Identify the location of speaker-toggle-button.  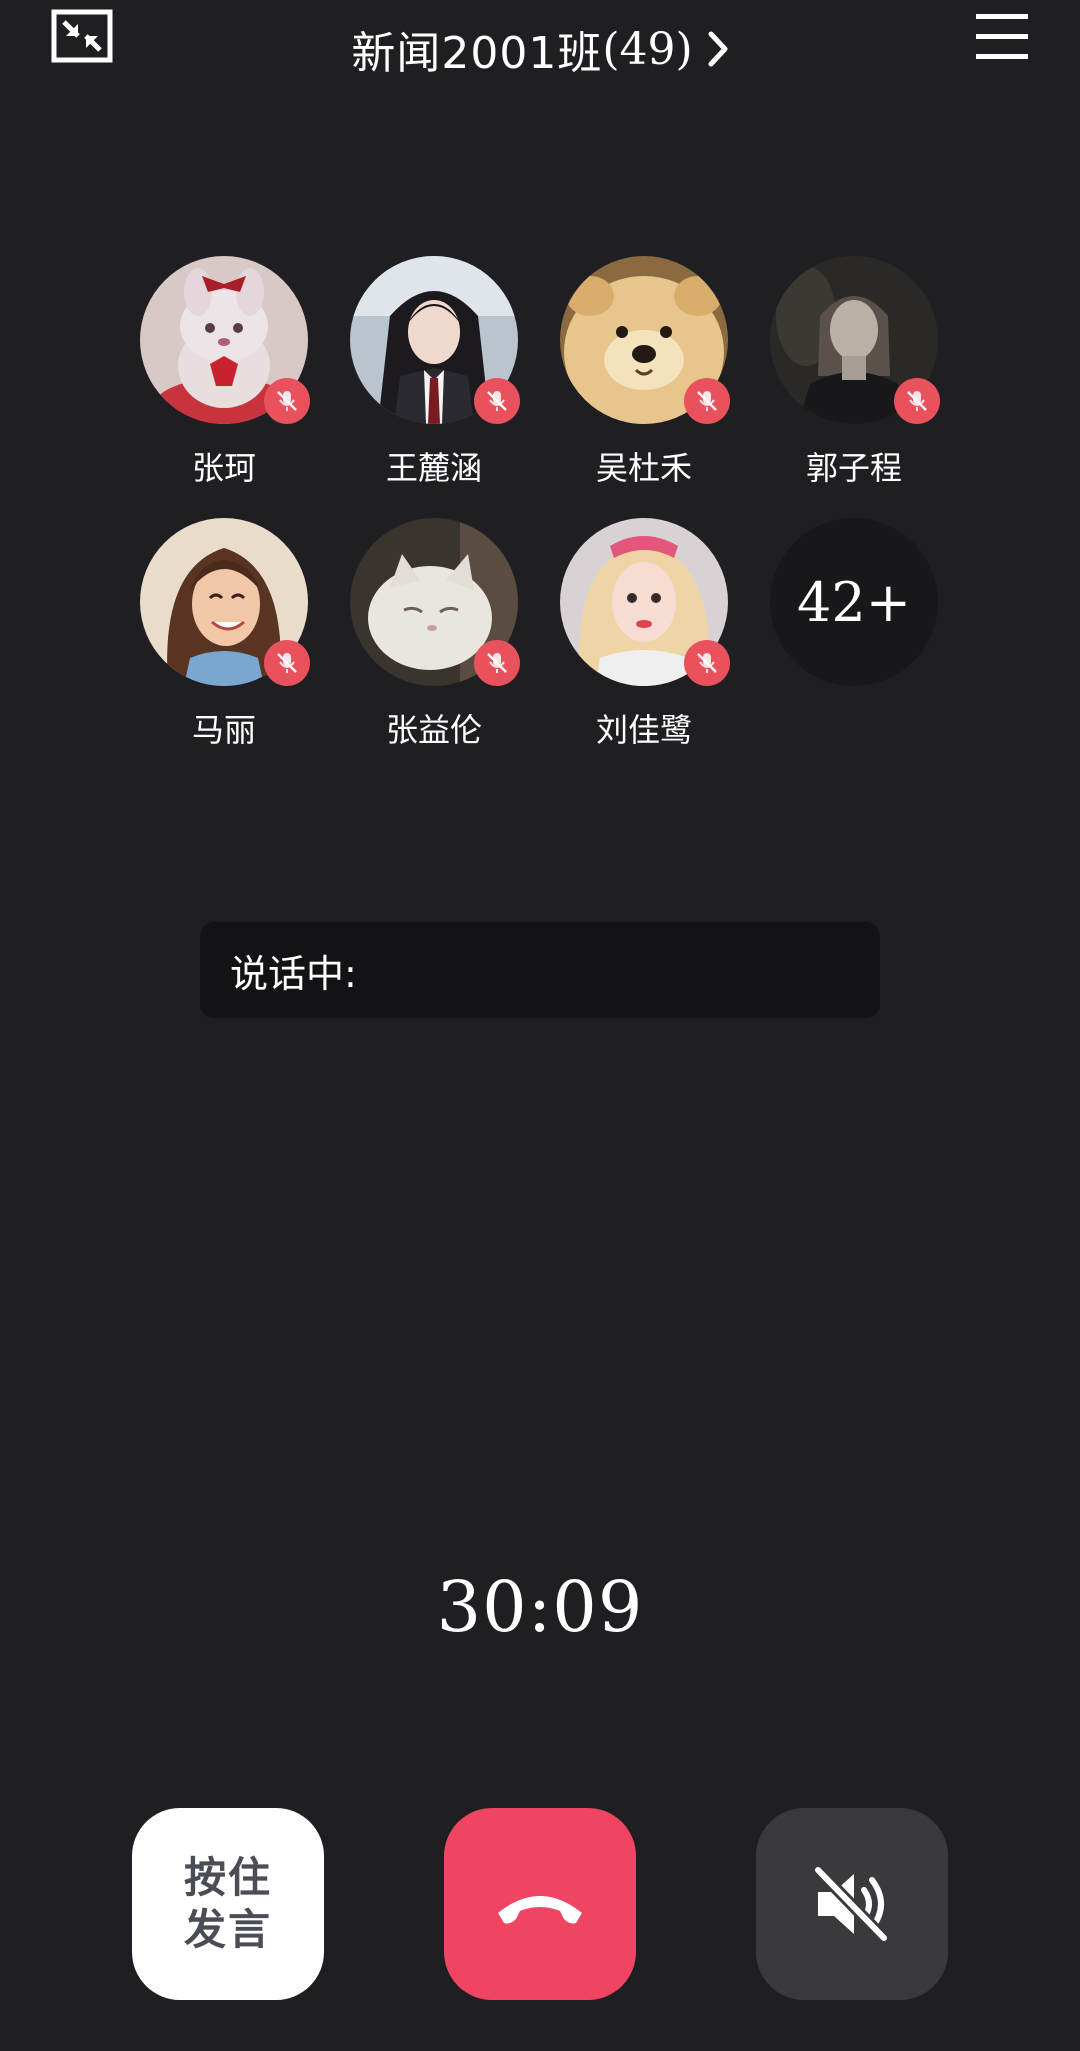
(852, 1904).